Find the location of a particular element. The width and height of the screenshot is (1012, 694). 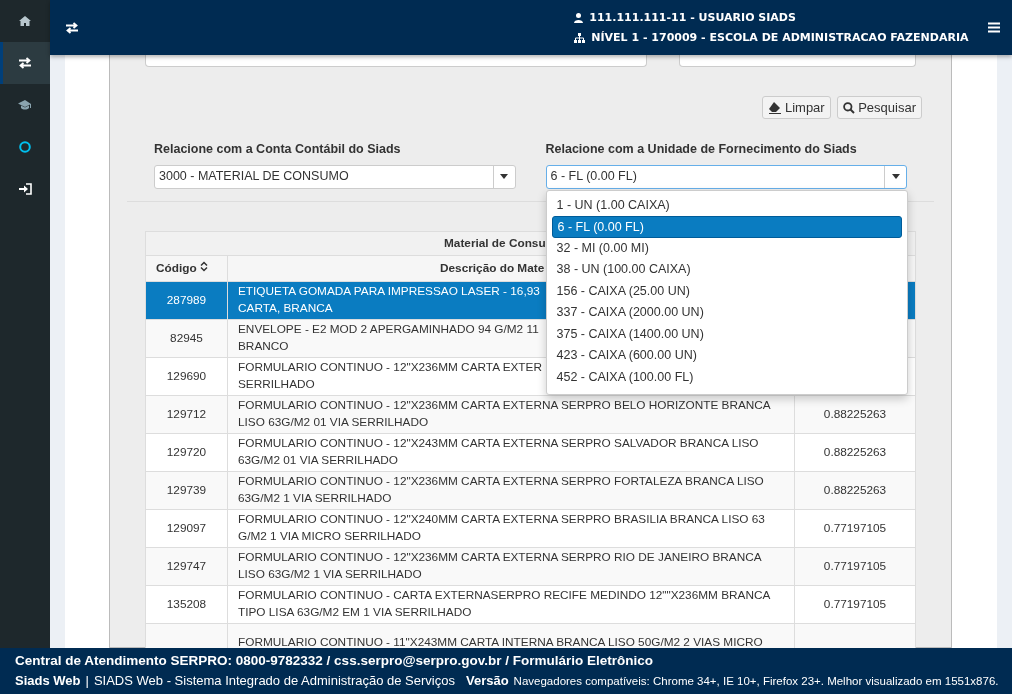

table-cell: FORMULARIO CONTINUO - 12"X243MM CARTA EXTERNA SERPRO SALVADOR BRANCA LISO 63G/M2 01 VIA SERRILHADO is located at coordinates (511, 452).